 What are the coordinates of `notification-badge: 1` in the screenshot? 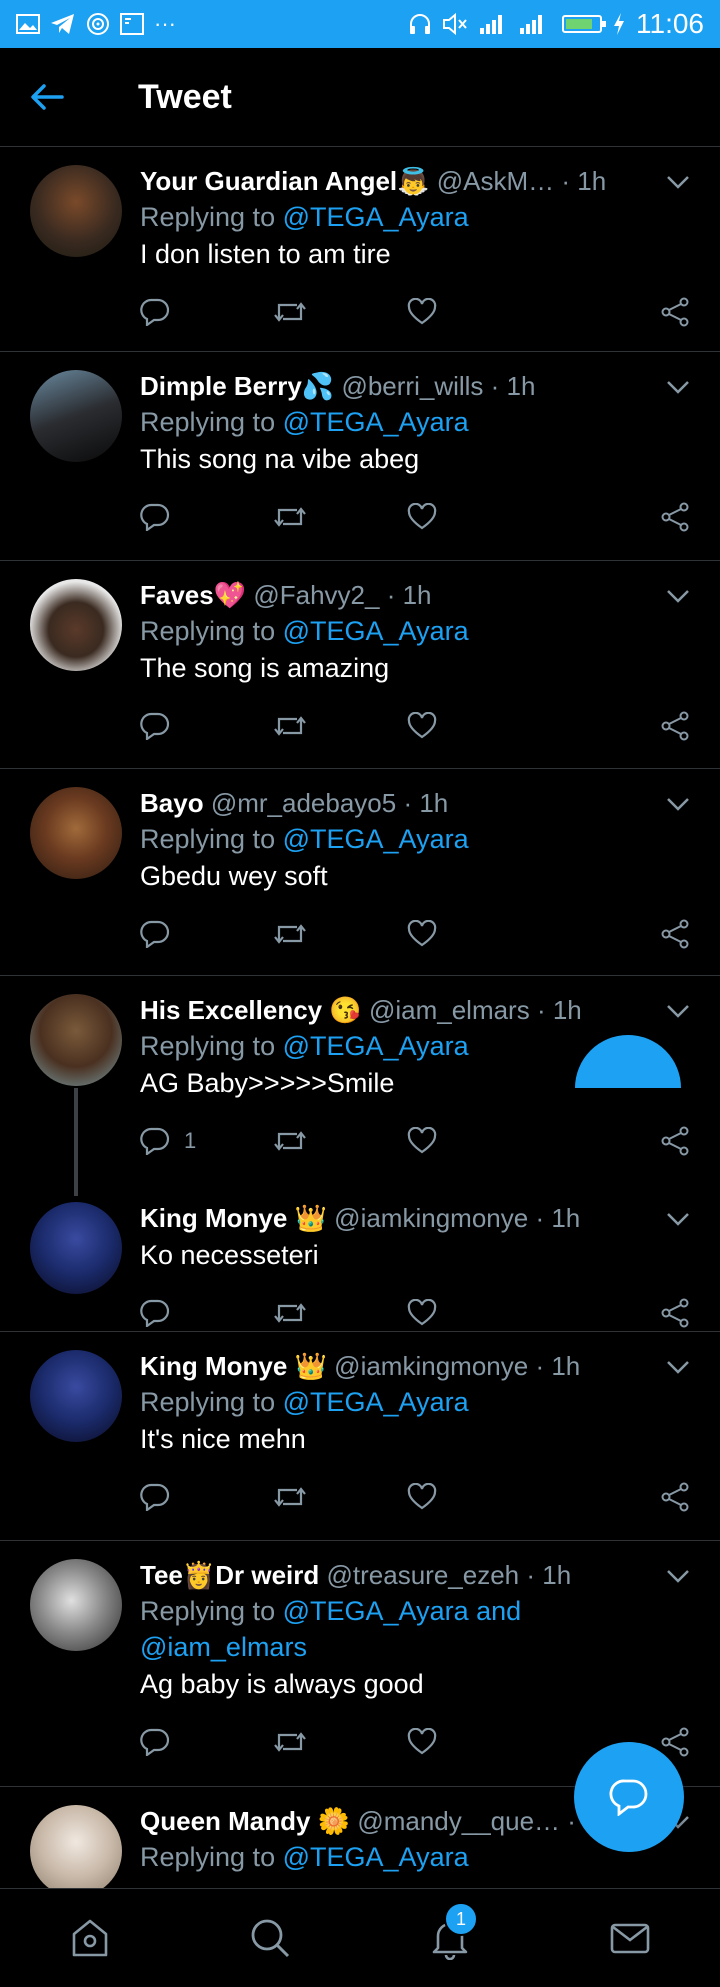 It's located at (461, 1919).